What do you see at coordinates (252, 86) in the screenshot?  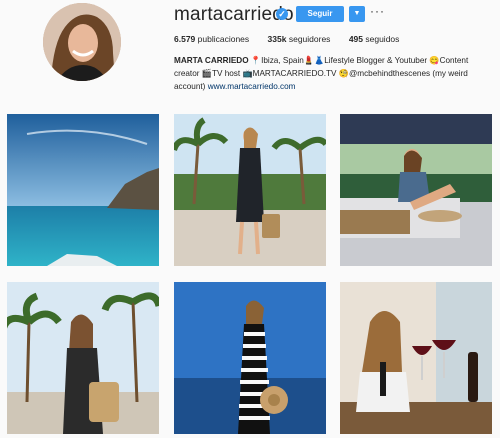 I see `bio-website-link: www.martacarriedo.com` at bounding box center [252, 86].